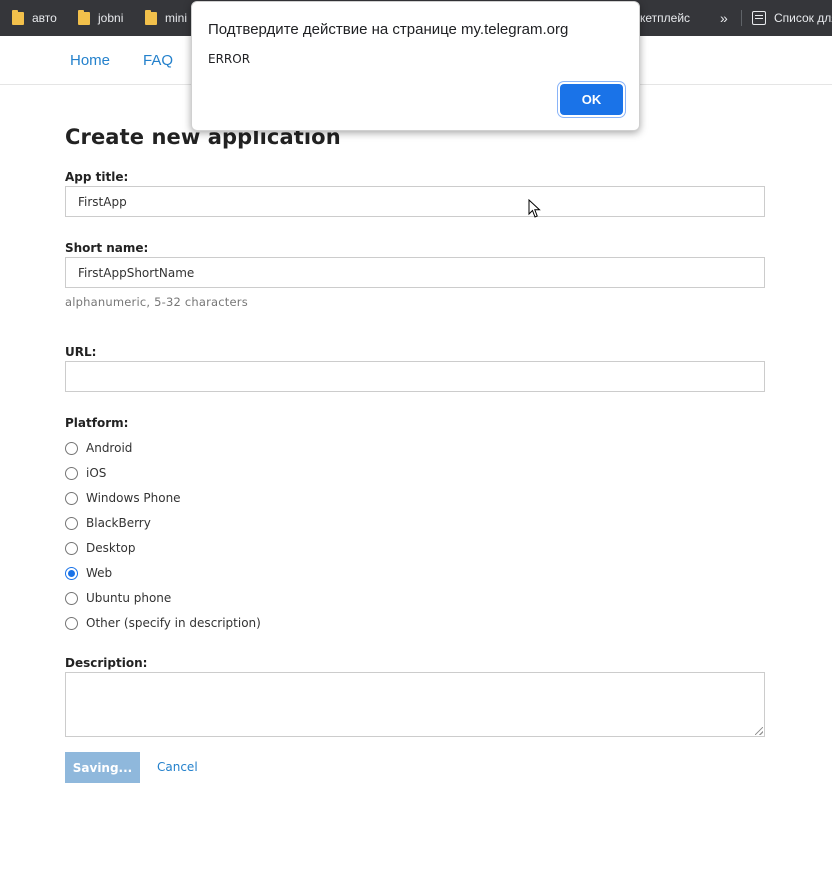 This screenshot has height=874, width=832. Describe the element at coordinates (111, 548) in the screenshot. I see `platform-option-label: Desktop` at that location.